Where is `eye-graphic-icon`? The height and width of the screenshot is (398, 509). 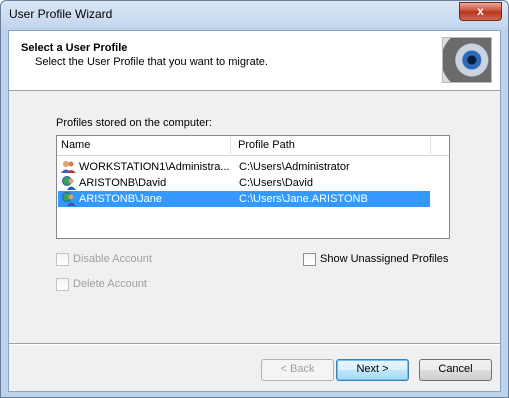 eye-graphic-icon is located at coordinates (467, 60).